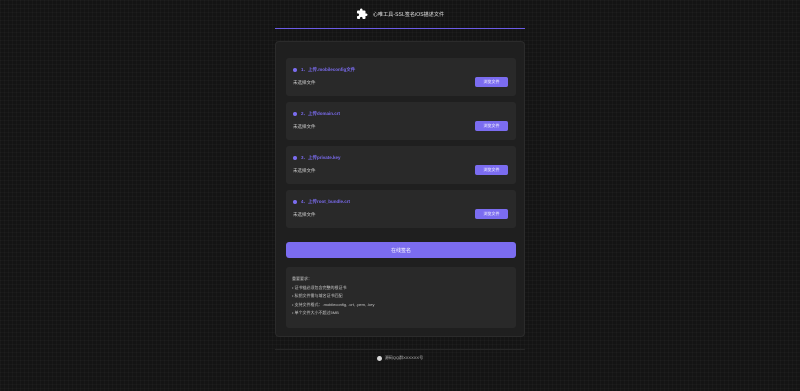 This screenshot has width=800, height=391. I want to click on footer-divider, so click(400, 349).